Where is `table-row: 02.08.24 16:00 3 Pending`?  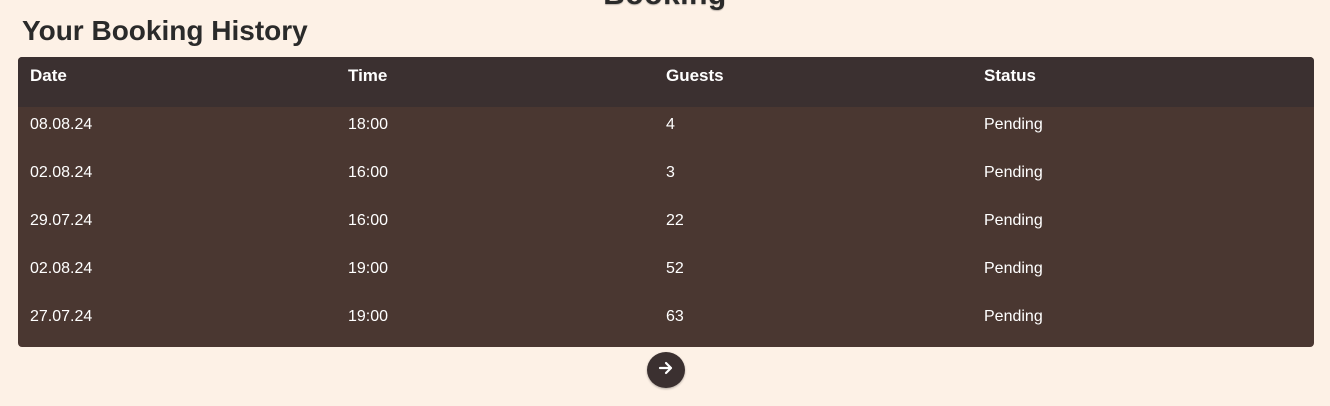 table-row: 02.08.24 16:00 3 Pending is located at coordinates (666, 179).